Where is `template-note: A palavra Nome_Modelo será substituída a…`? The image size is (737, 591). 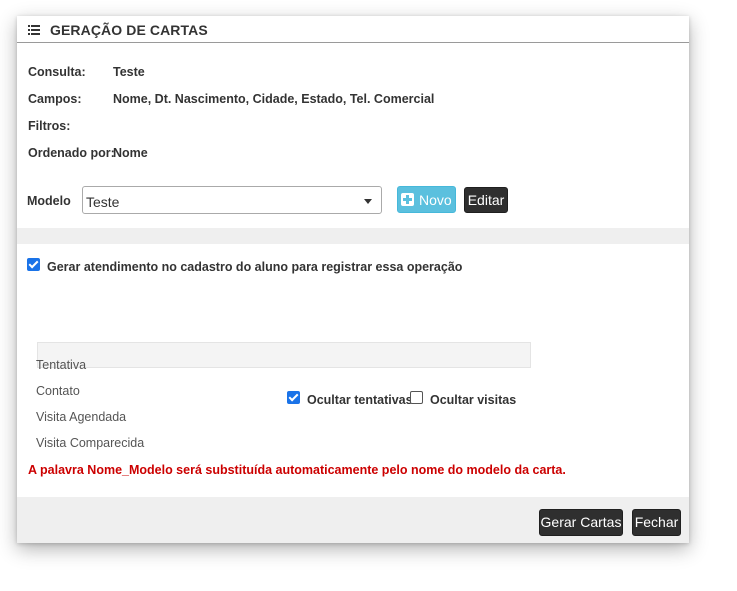
template-note: A palavra Nome_Modelo será substituída a… is located at coordinates (297, 470).